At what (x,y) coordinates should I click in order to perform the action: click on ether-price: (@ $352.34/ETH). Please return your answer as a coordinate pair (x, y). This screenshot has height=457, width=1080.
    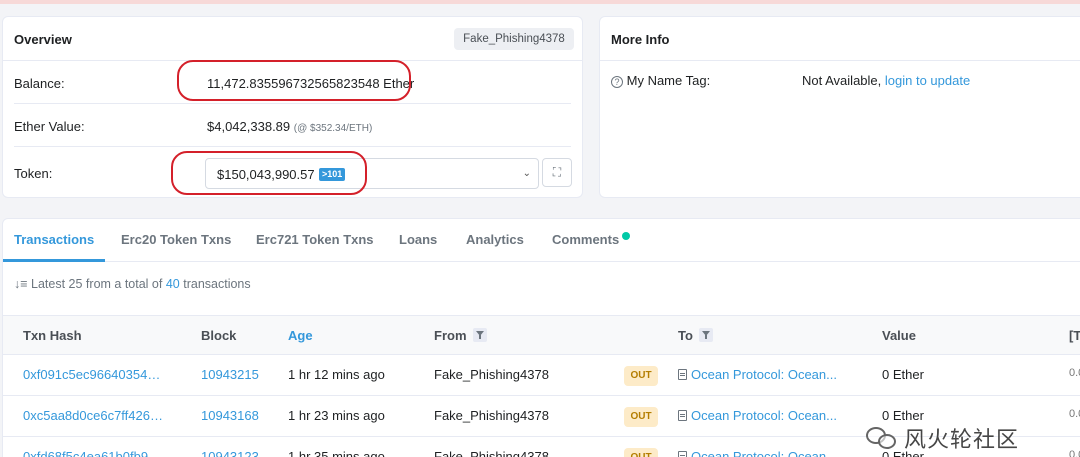
    Looking at the image, I should click on (333, 128).